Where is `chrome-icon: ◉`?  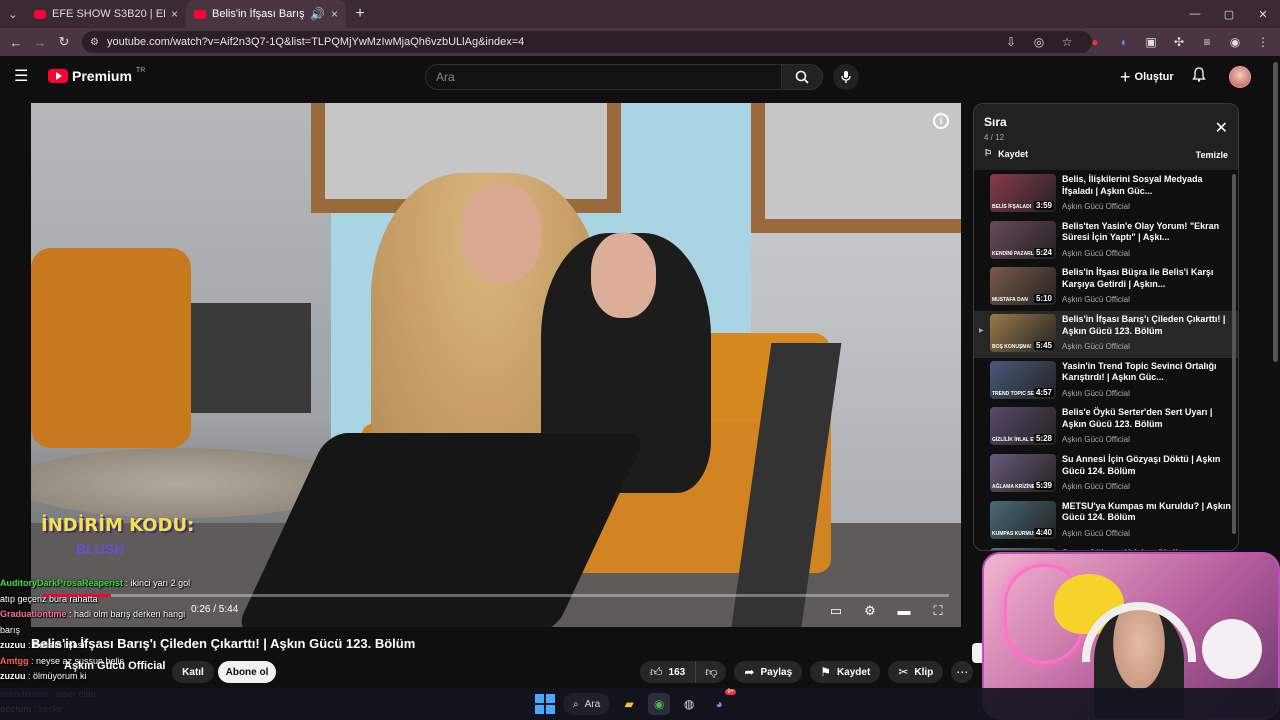 chrome-icon: ◉ is located at coordinates (659, 704).